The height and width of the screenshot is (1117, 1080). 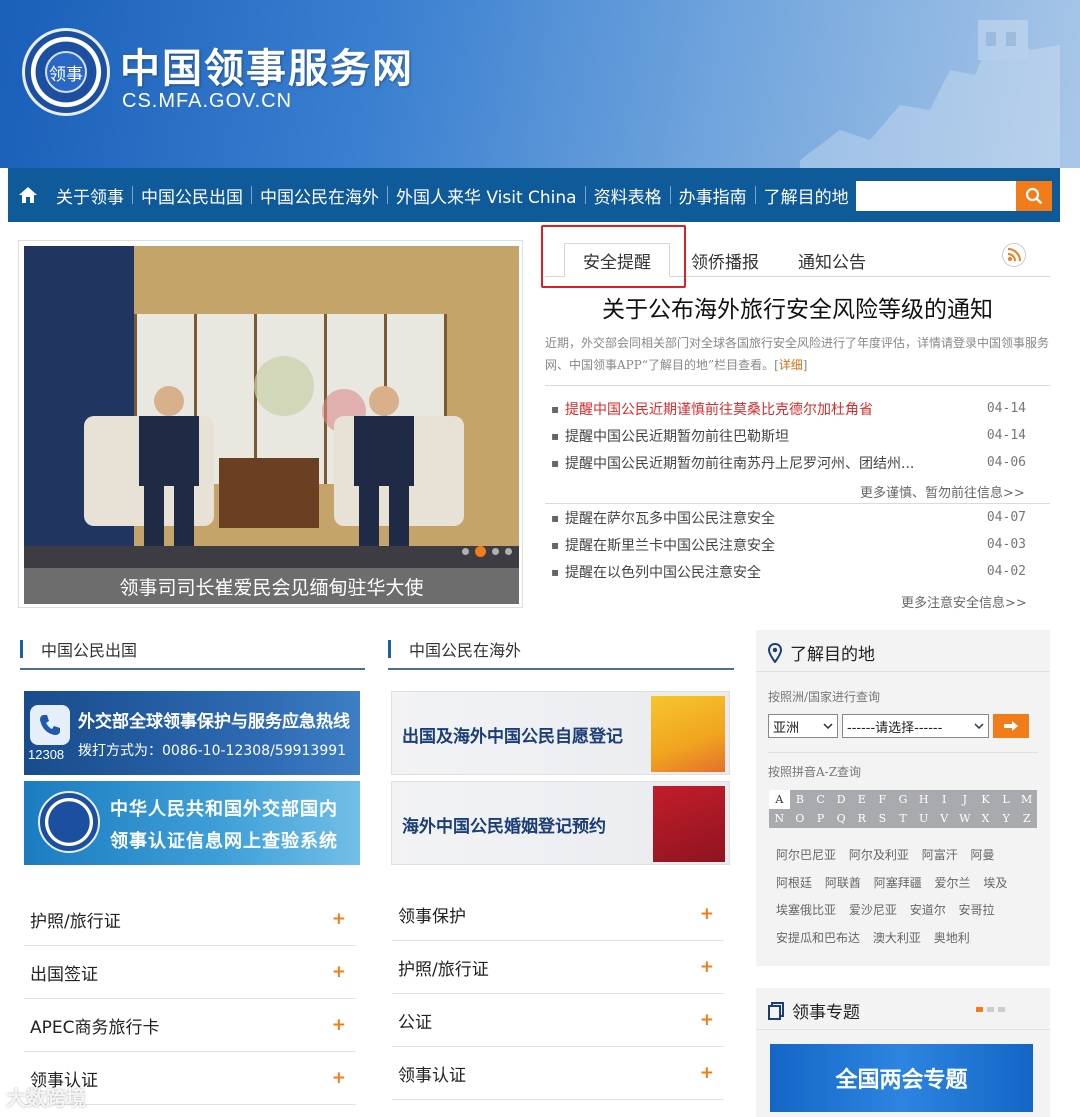 I want to click on document-stack-icon, so click(x=776, y=1010).